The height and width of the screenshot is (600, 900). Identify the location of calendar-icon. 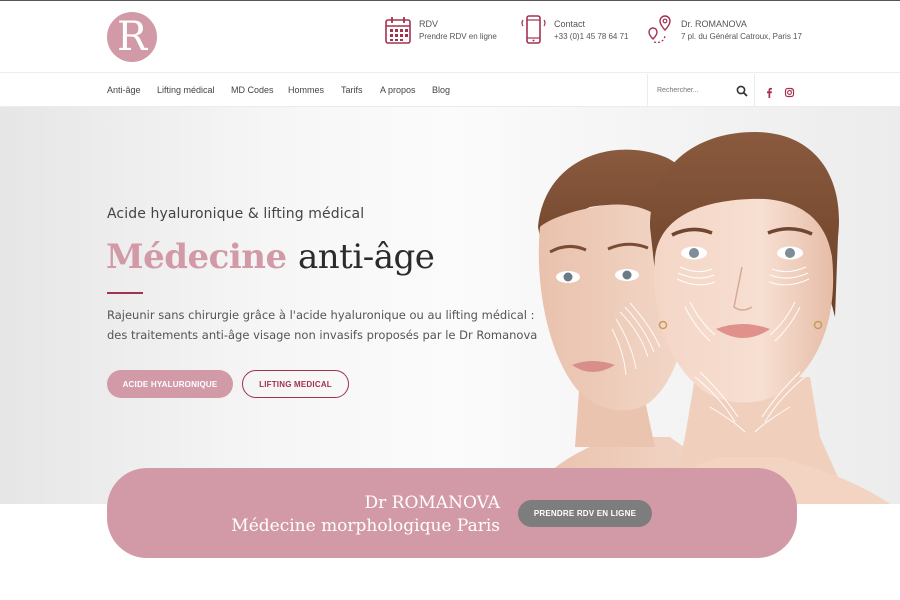
(398, 30).